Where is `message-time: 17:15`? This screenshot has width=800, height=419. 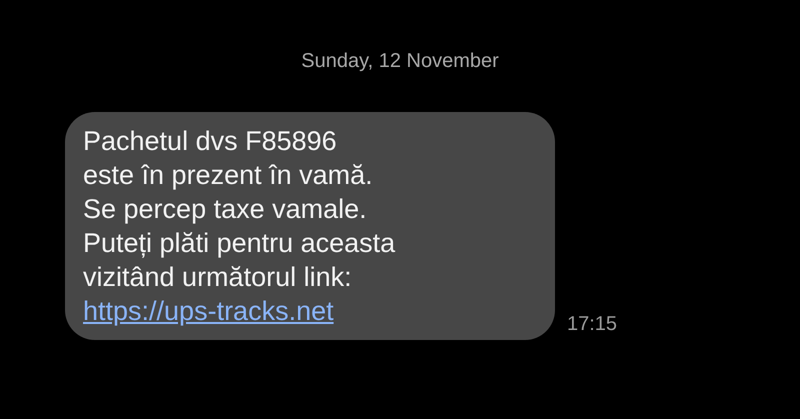
message-time: 17:15 is located at coordinates (592, 324).